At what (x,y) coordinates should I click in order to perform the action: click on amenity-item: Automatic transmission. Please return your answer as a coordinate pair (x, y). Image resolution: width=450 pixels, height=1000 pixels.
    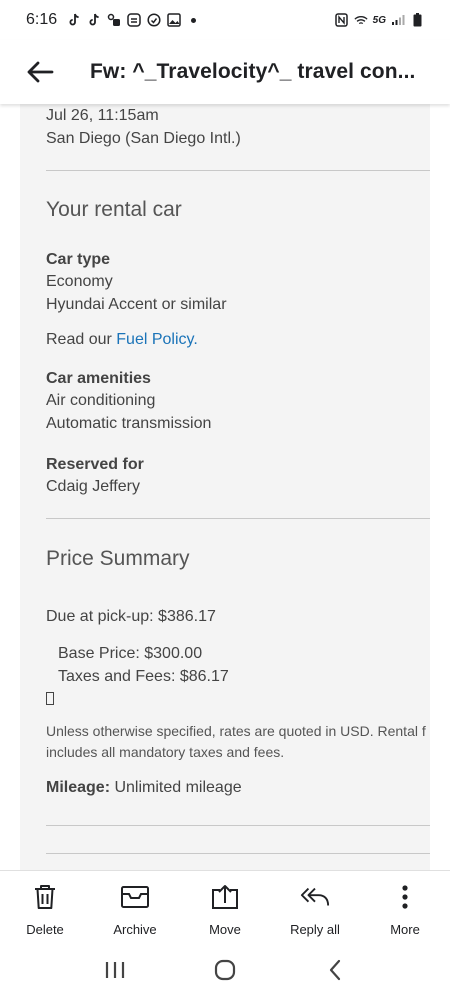
    Looking at the image, I should click on (129, 423).